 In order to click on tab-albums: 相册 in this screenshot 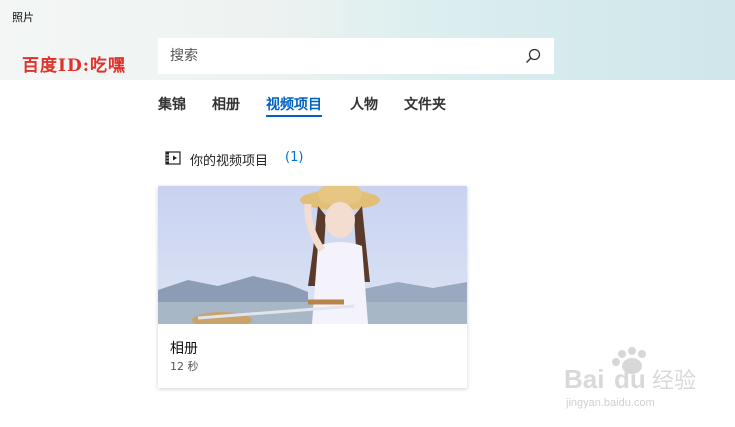, I will do `click(226, 104)`.